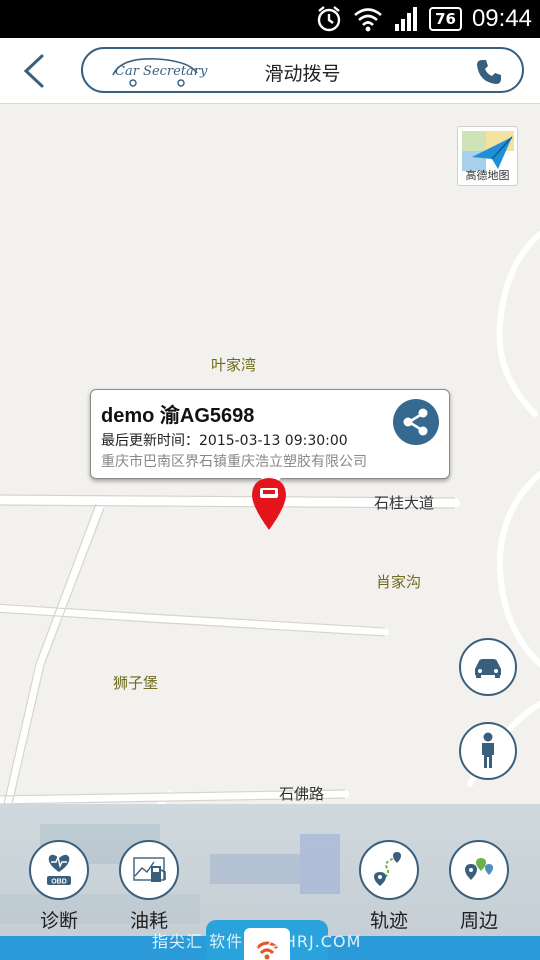  I want to click on page-title: 滑动拨号, so click(302, 74).